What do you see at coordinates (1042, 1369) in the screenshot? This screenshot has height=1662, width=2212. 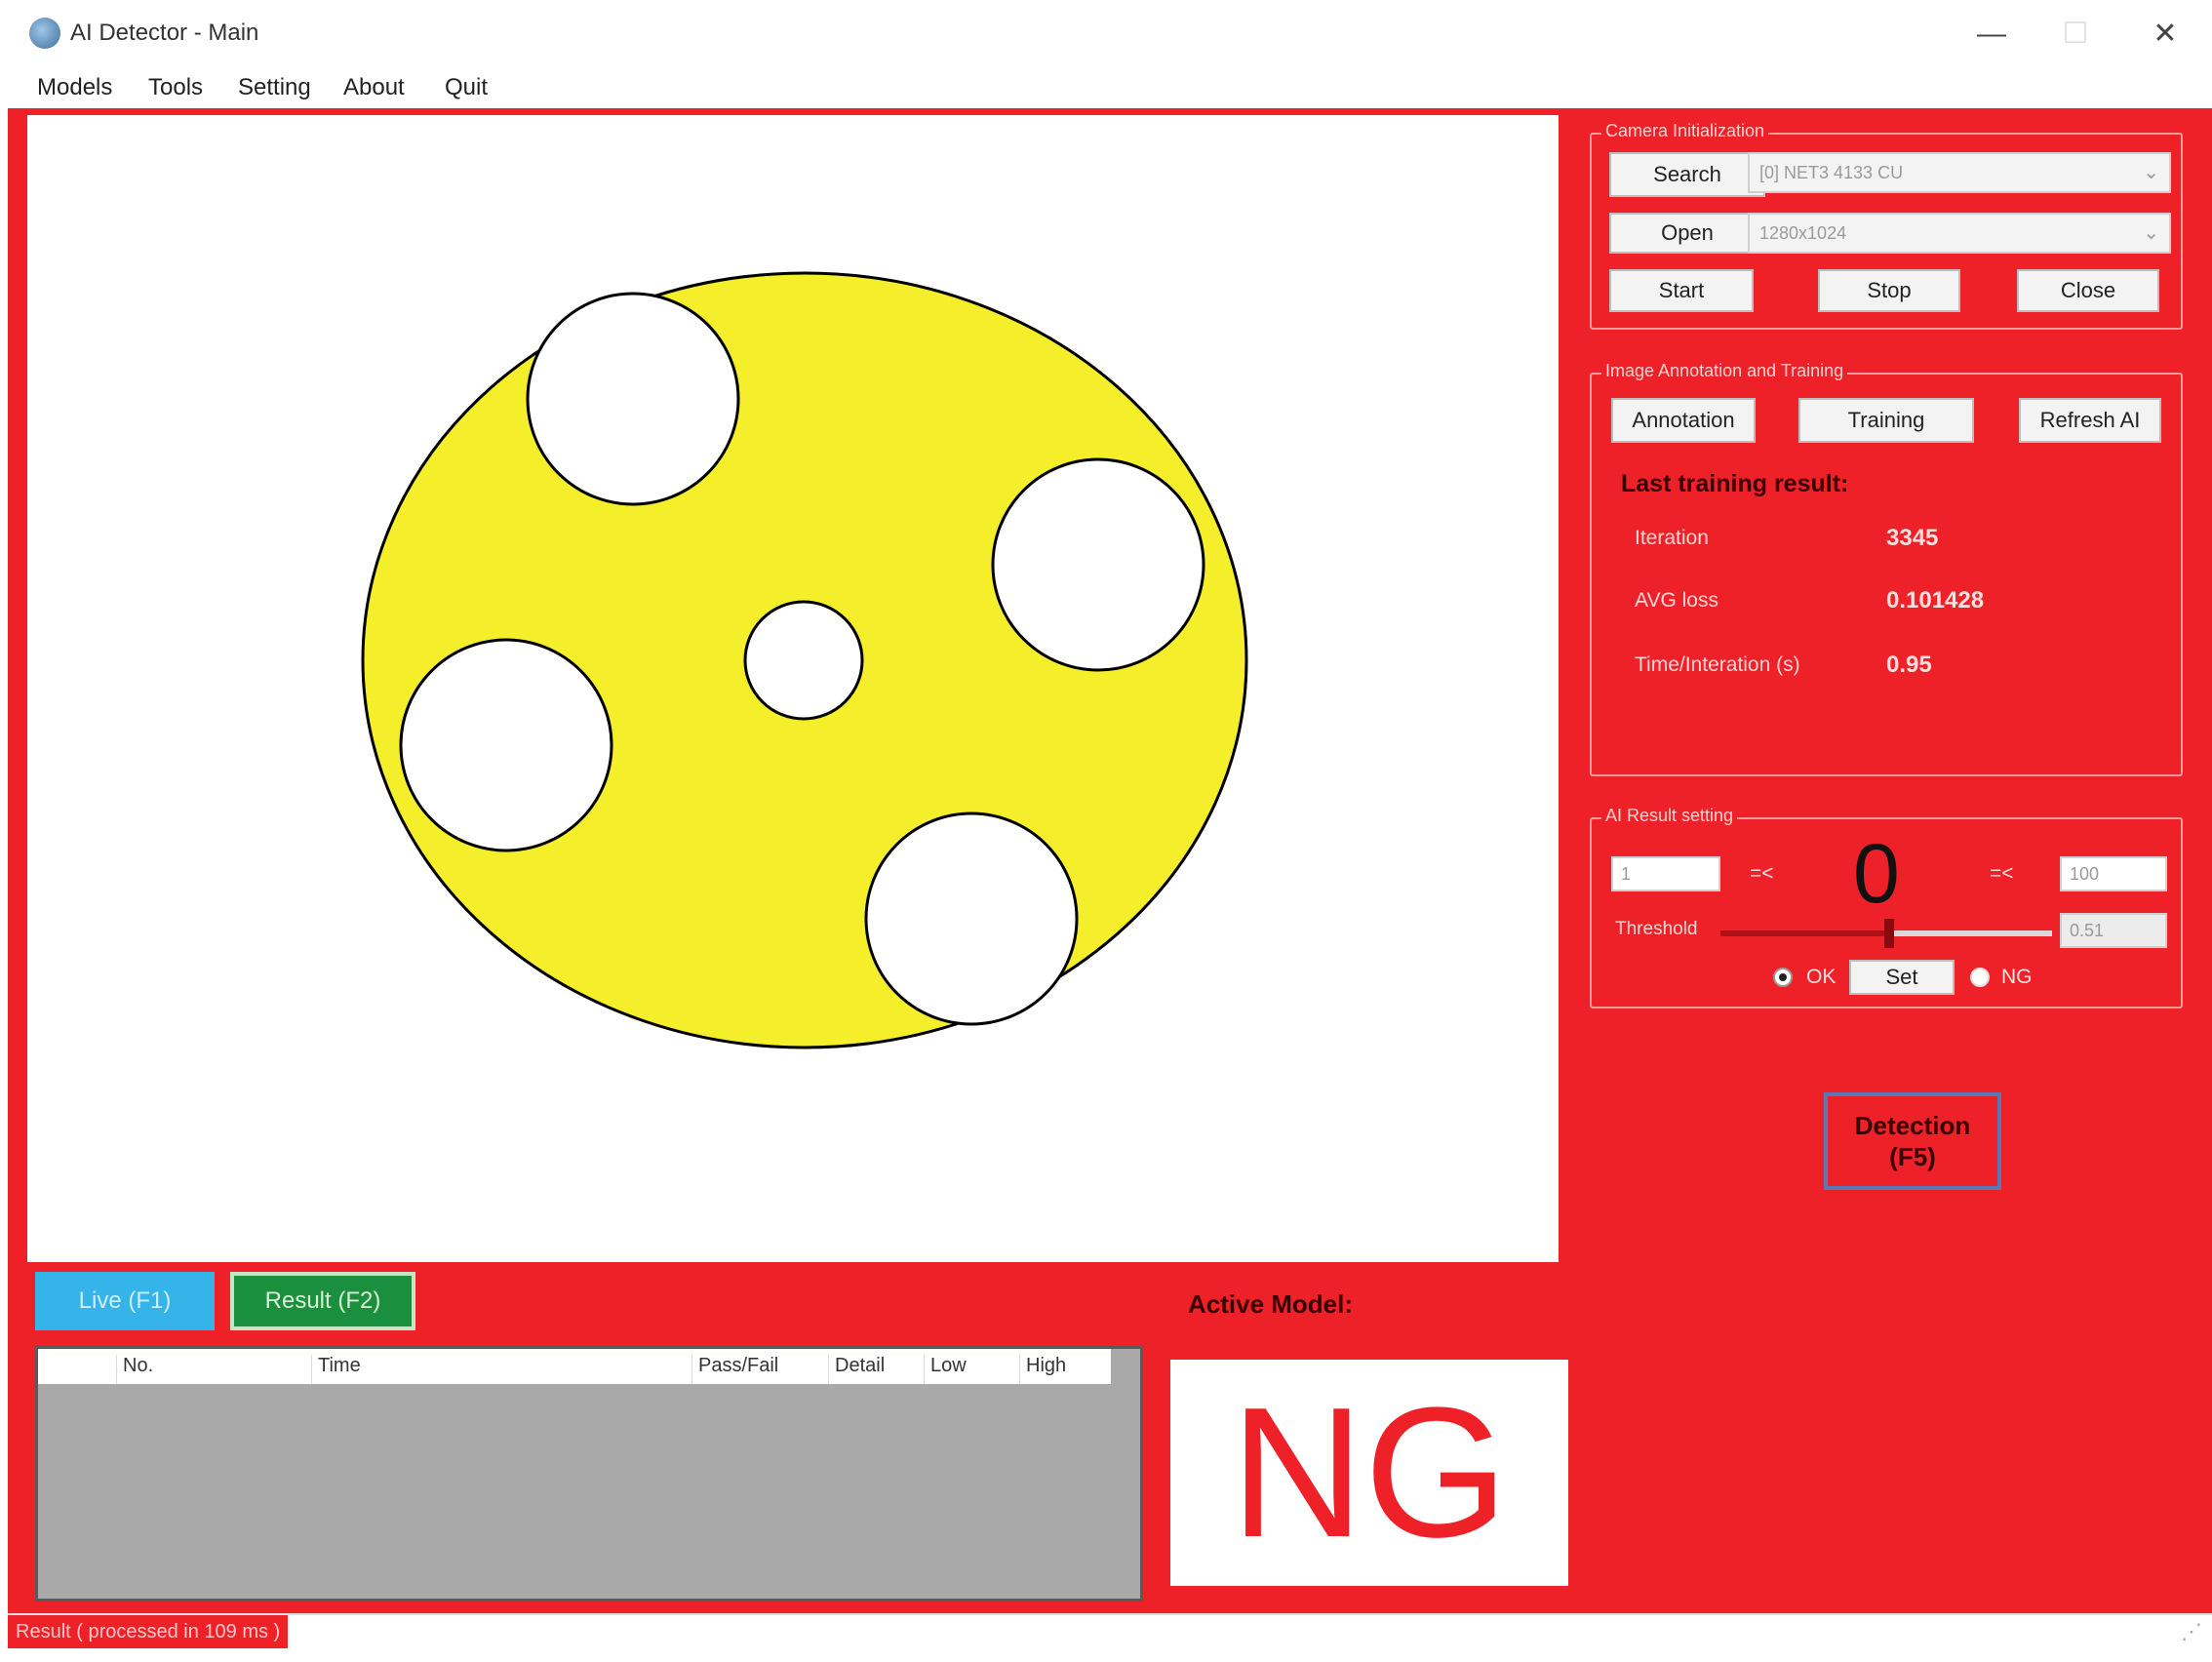 I see `column-header-high: High` at bounding box center [1042, 1369].